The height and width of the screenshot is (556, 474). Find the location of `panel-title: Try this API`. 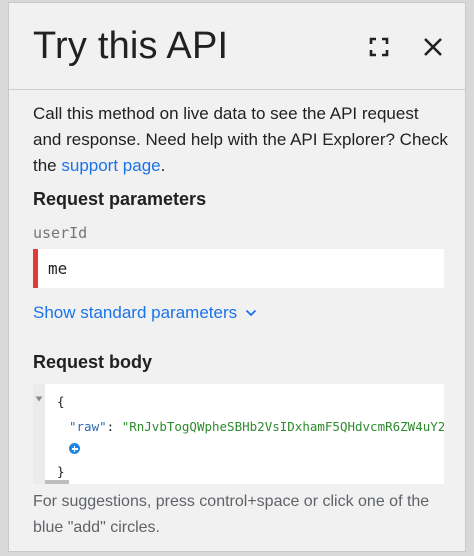

panel-title: Try this API is located at coordinates (131, 46).